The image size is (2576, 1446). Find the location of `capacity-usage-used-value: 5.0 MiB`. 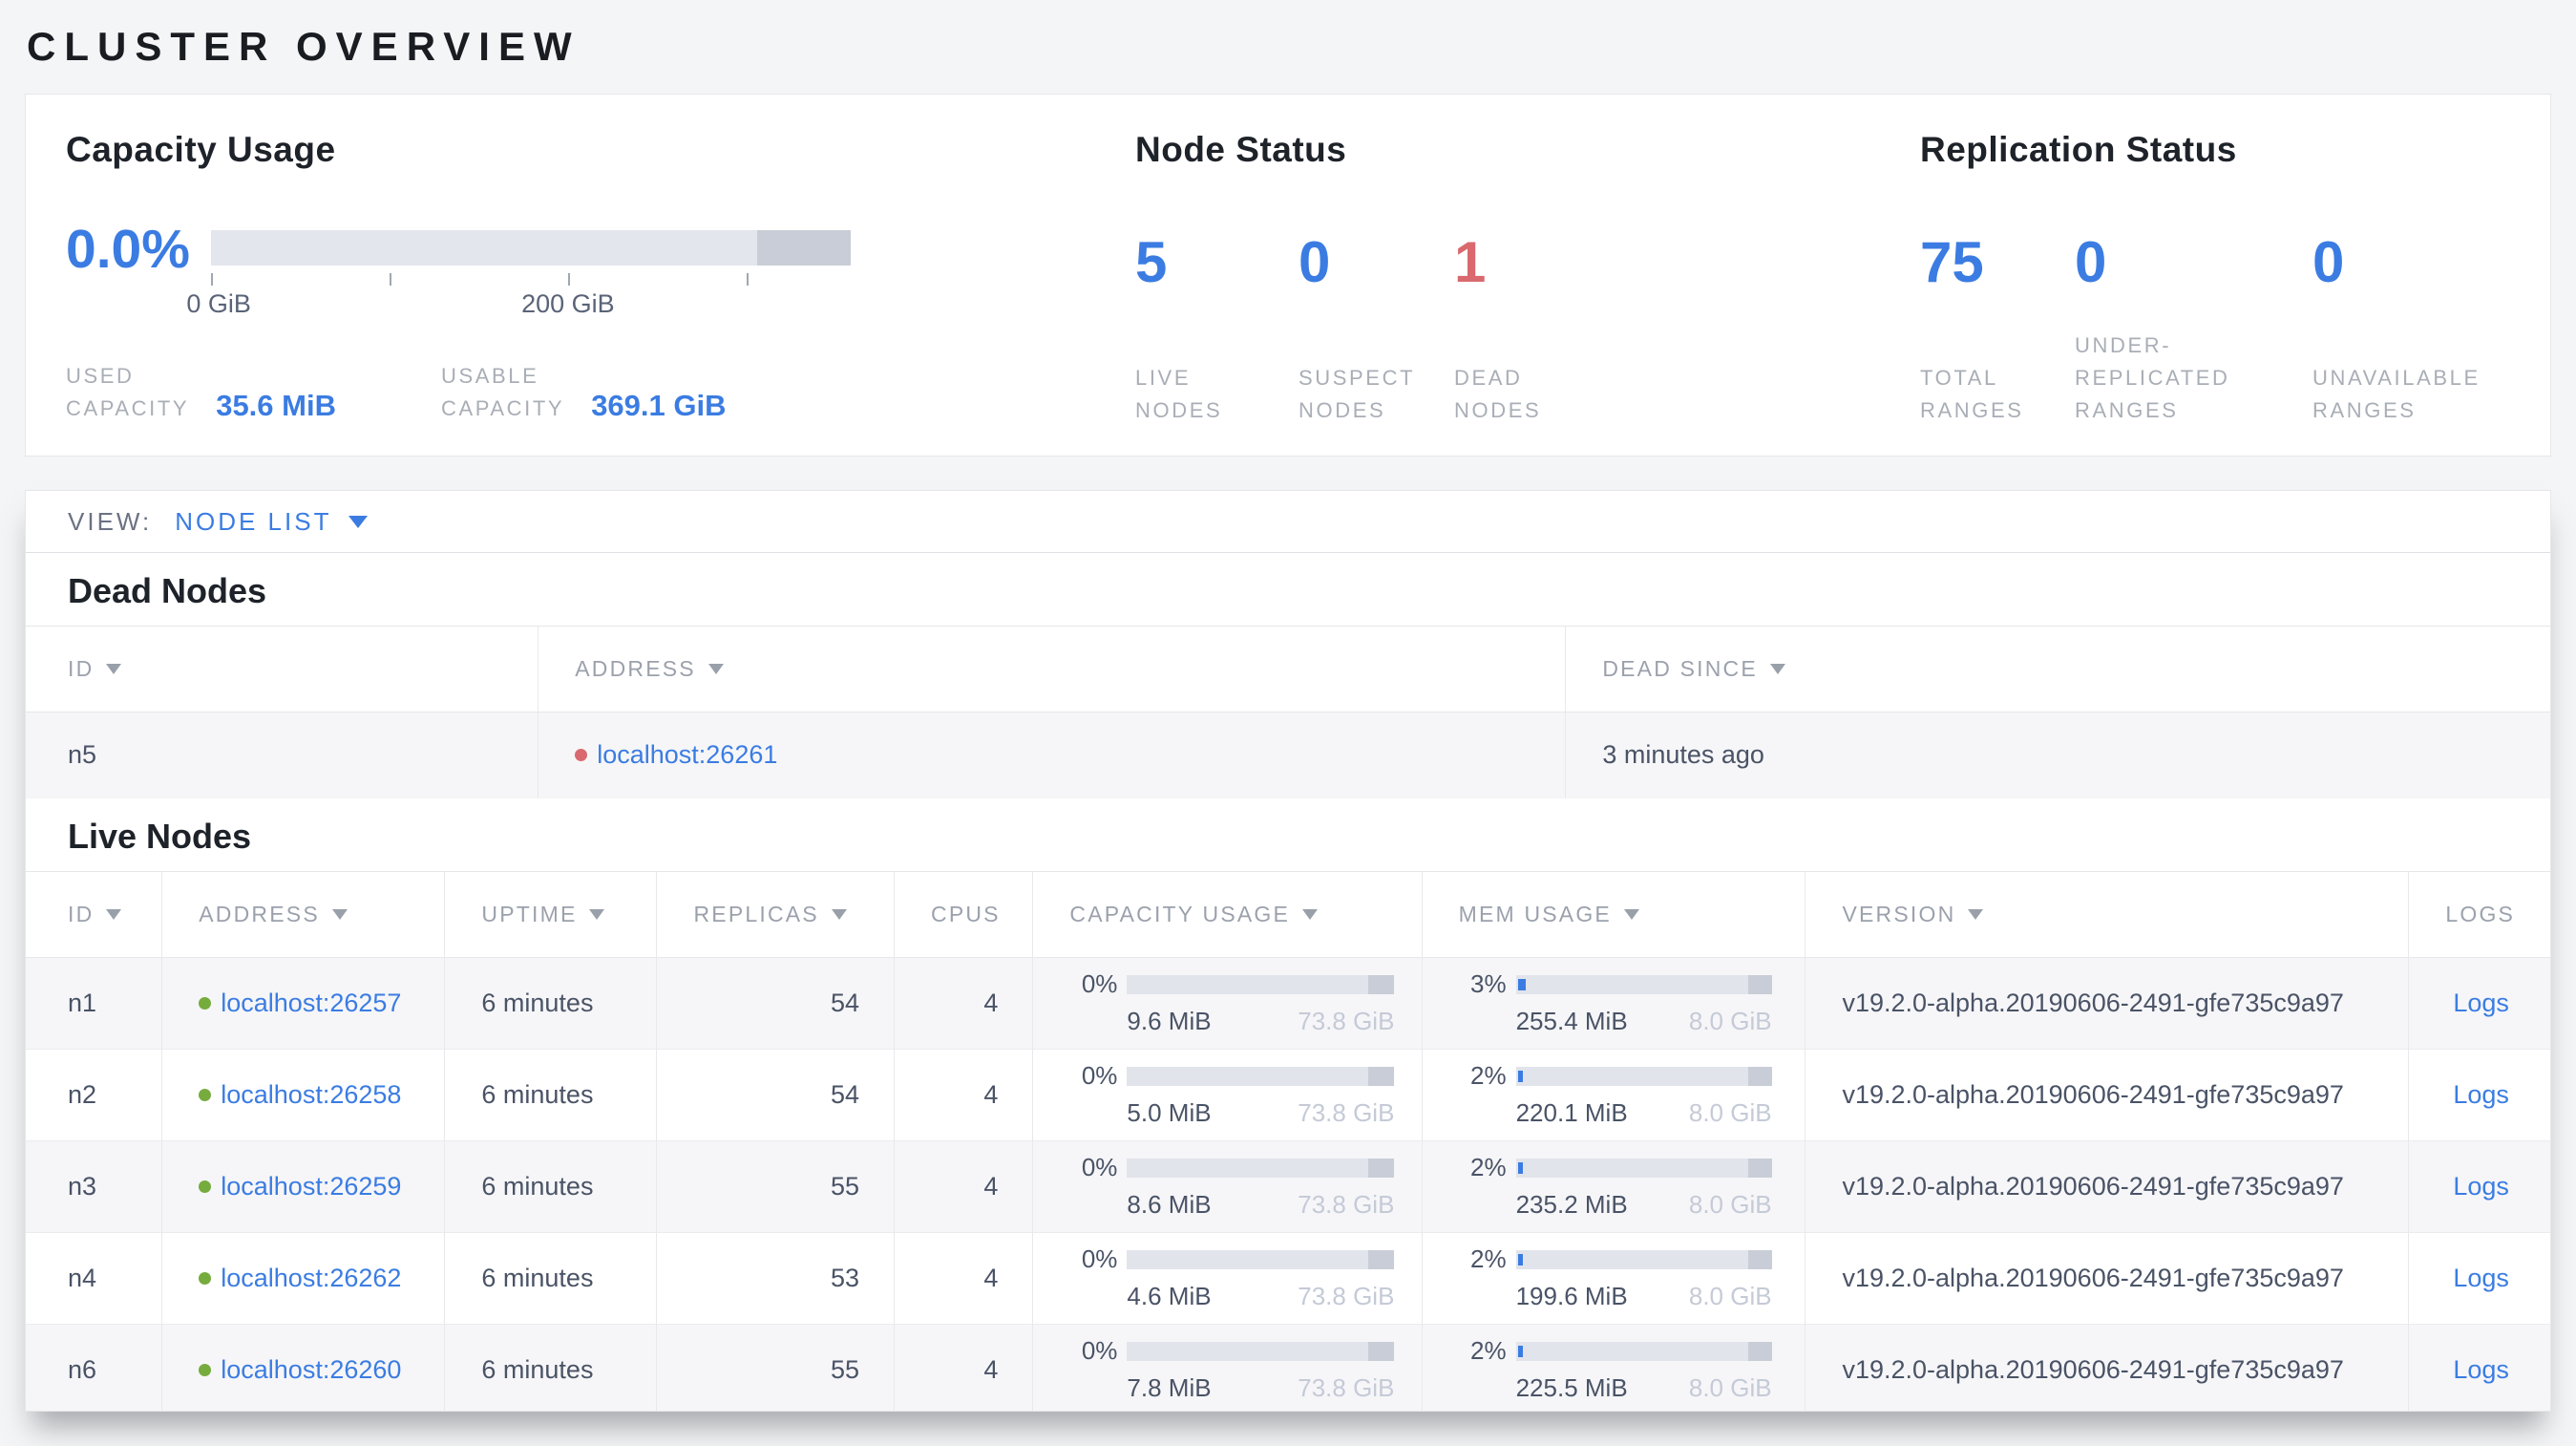

capacity-usage-used-value: 5.0 MiB is located at coordinates (1169, 1112).